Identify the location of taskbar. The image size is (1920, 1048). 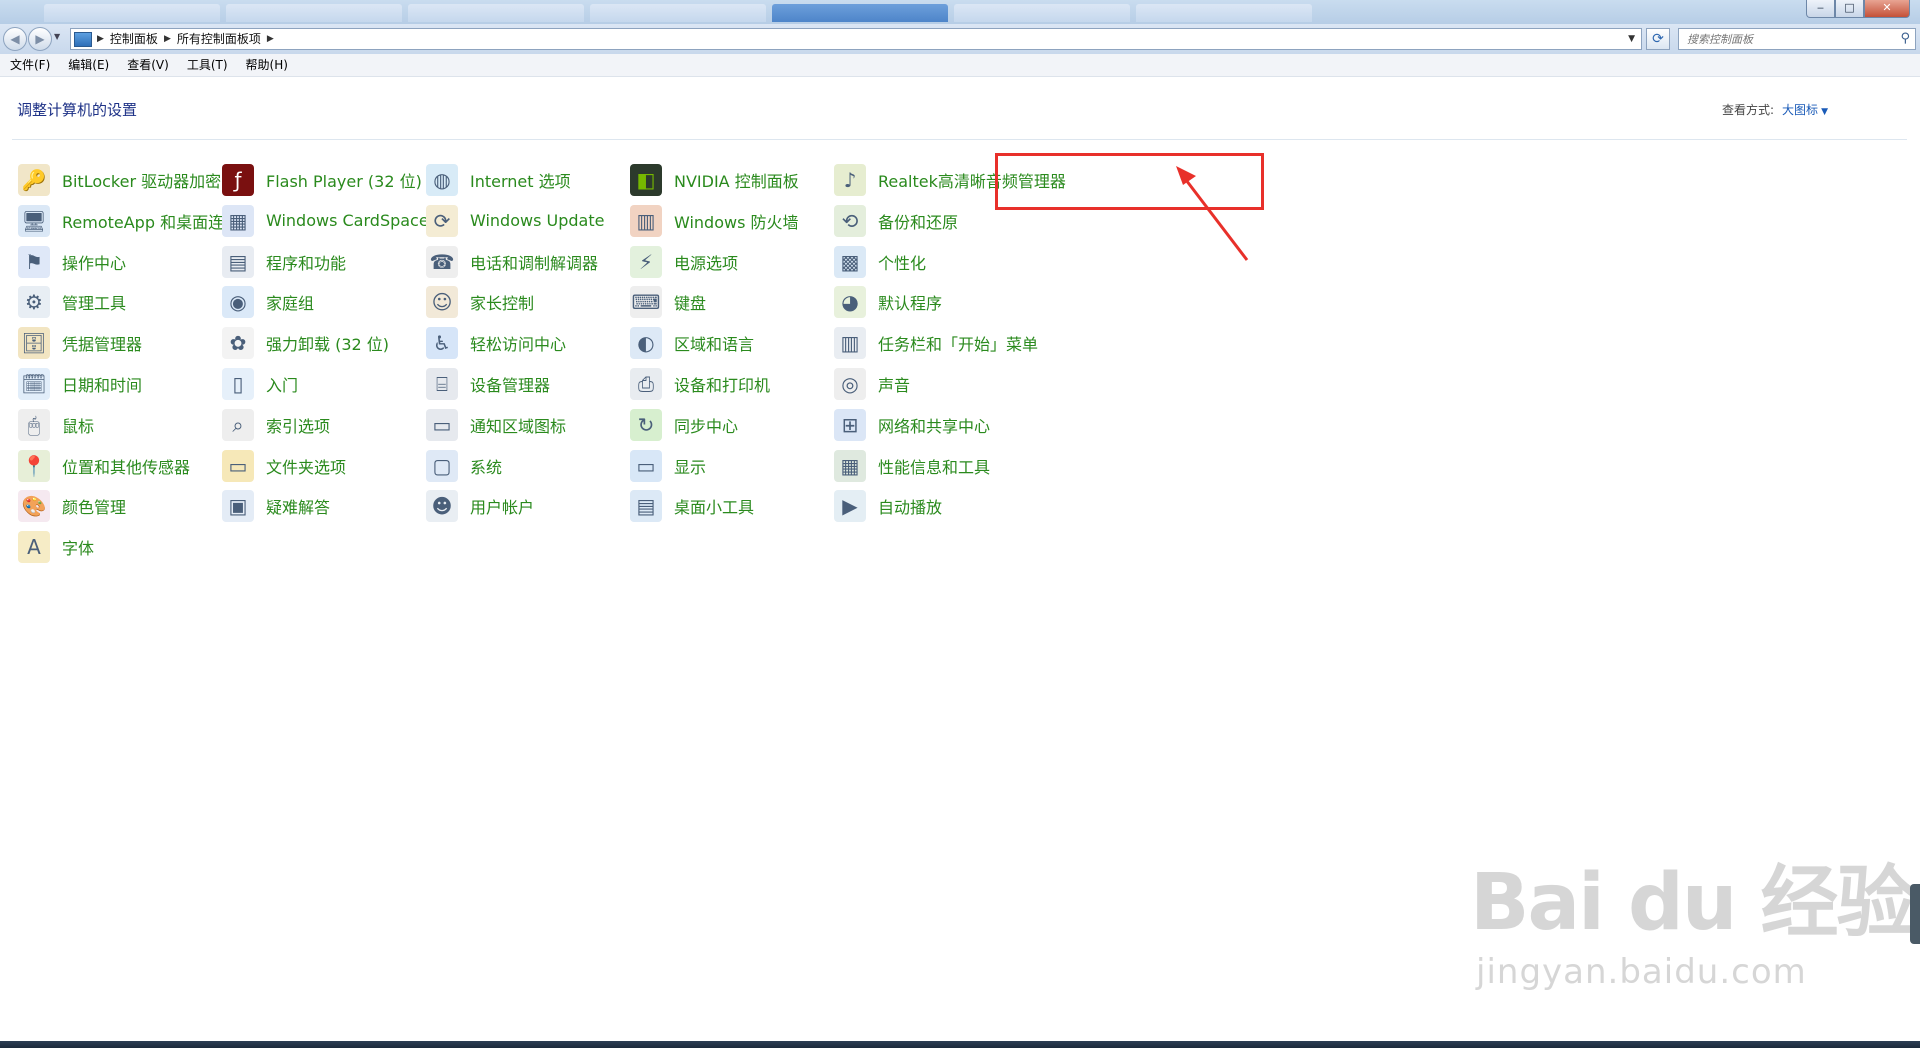
(960, 1044).